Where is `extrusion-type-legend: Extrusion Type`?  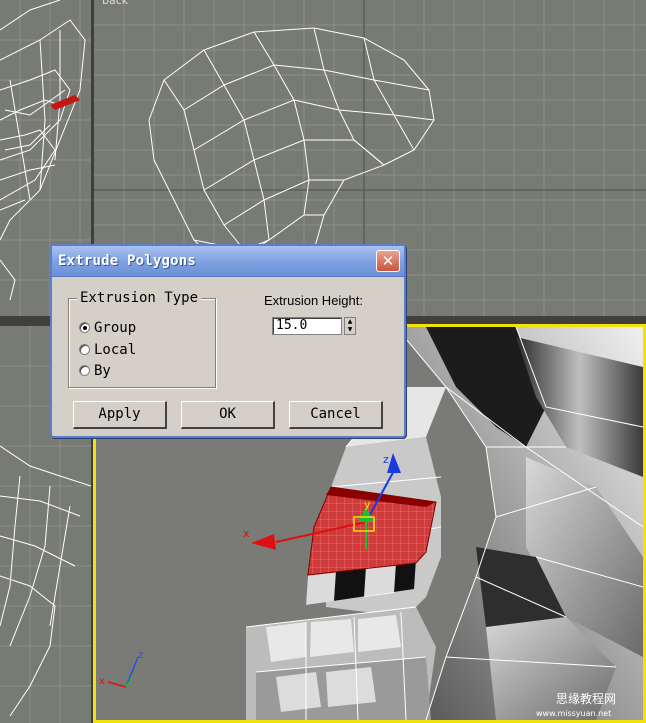
extrusion-type-legend: Extrusion Type is located at coordinates (139, 298).